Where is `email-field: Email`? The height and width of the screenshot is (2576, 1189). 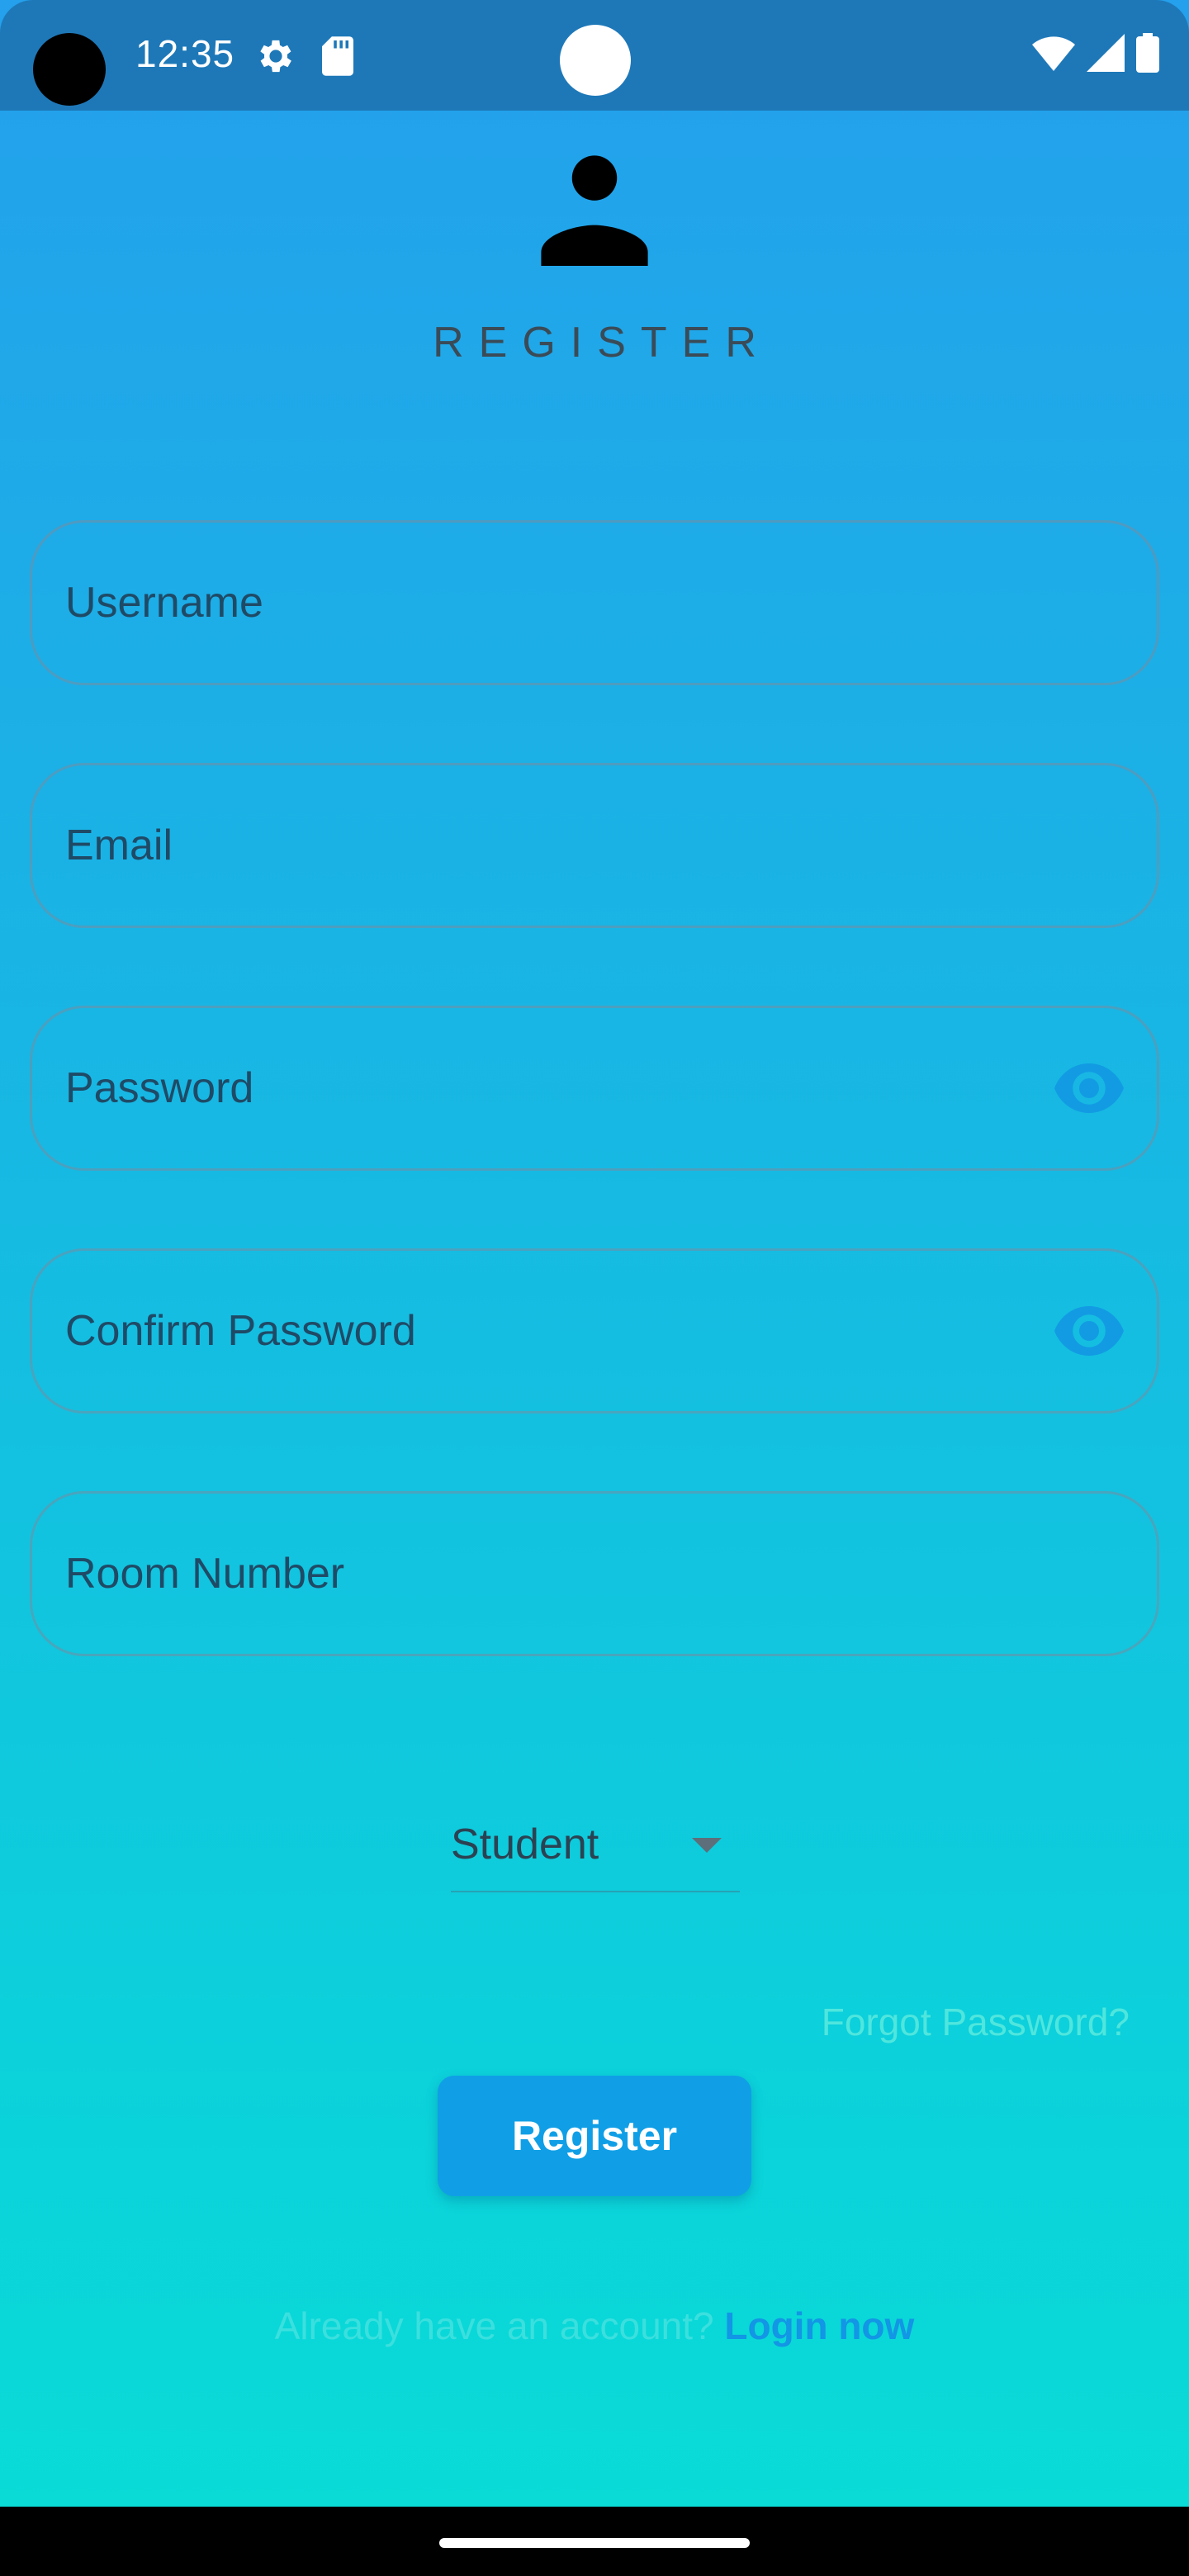
email-field: Email is located at coordinates (594, 845).